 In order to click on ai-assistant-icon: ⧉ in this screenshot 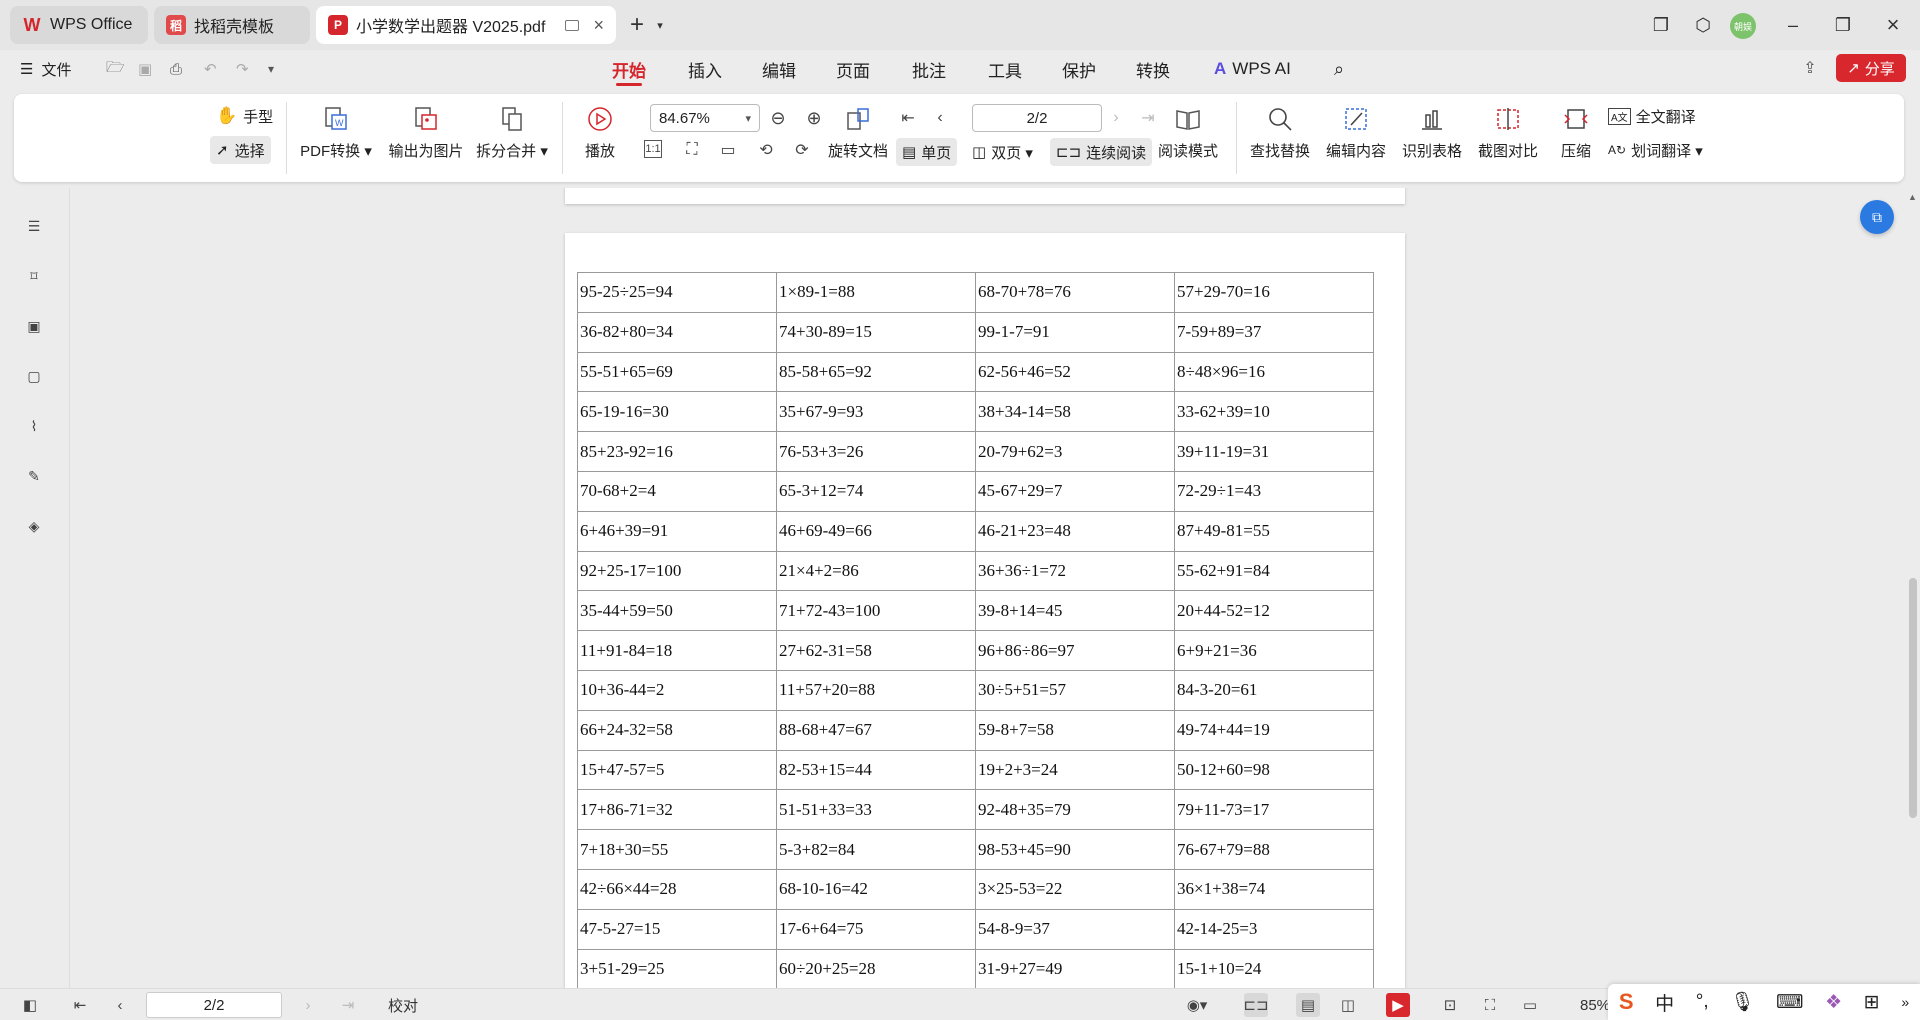, I will do `click(1877, 217)`.